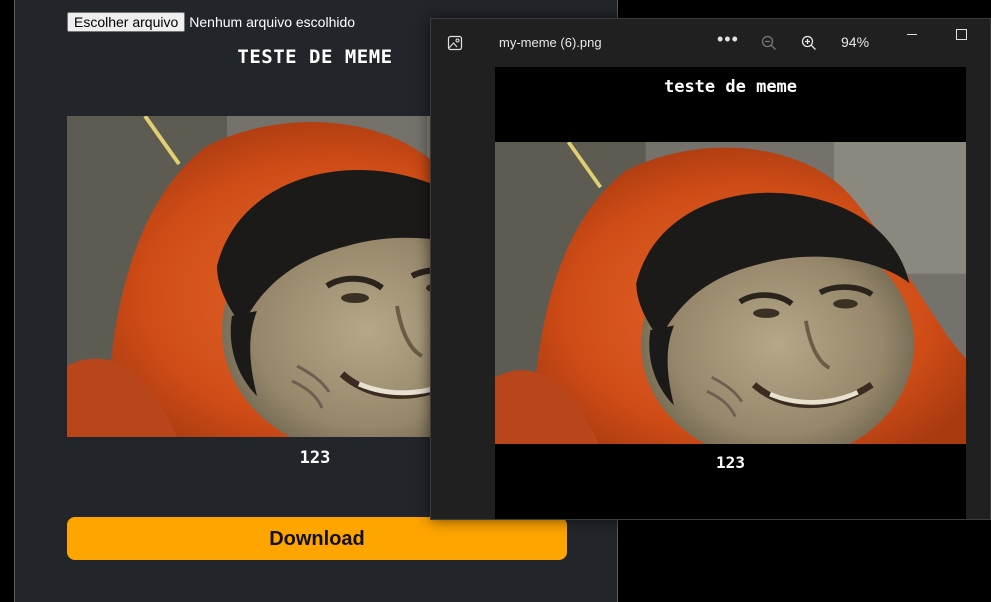  I want to click on zoom-out-icon, so click(768, 42).